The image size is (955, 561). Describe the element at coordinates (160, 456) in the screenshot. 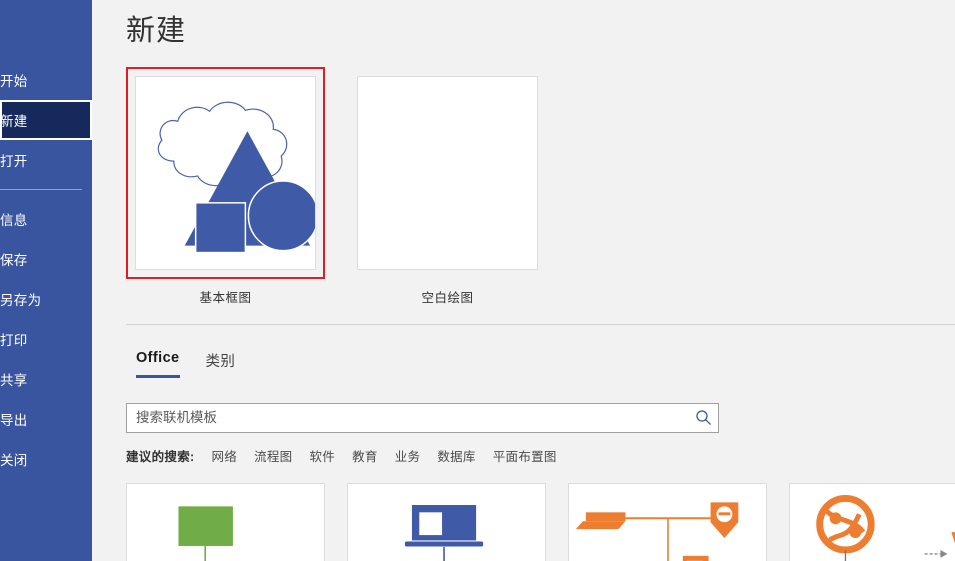

I see `suggested-searches-label: 建议的搜索:` at that location.